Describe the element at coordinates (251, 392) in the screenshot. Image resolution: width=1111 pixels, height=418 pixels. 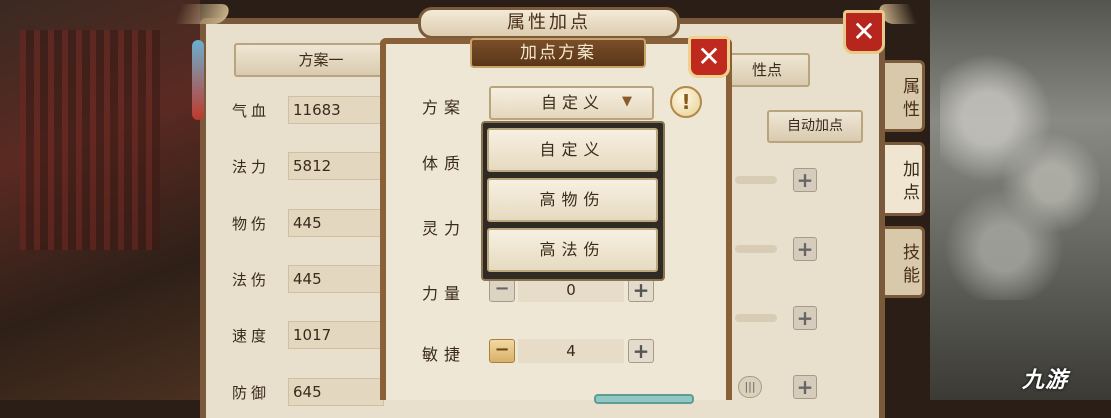
I see `stat-label: 防御` at that location.